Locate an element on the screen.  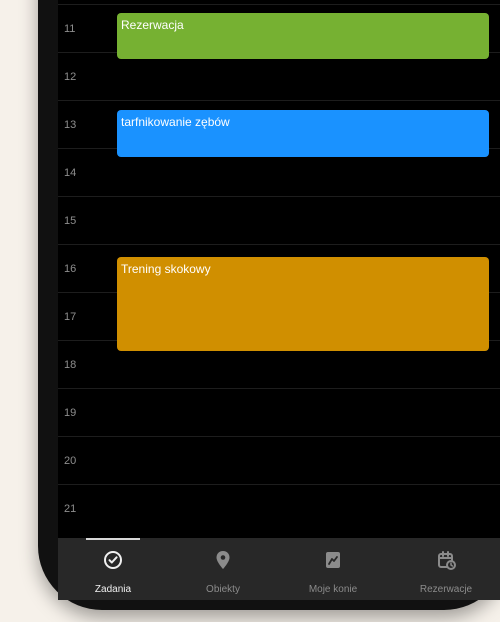
event-title: Trening skokowy is located at coordinates (166, 269).